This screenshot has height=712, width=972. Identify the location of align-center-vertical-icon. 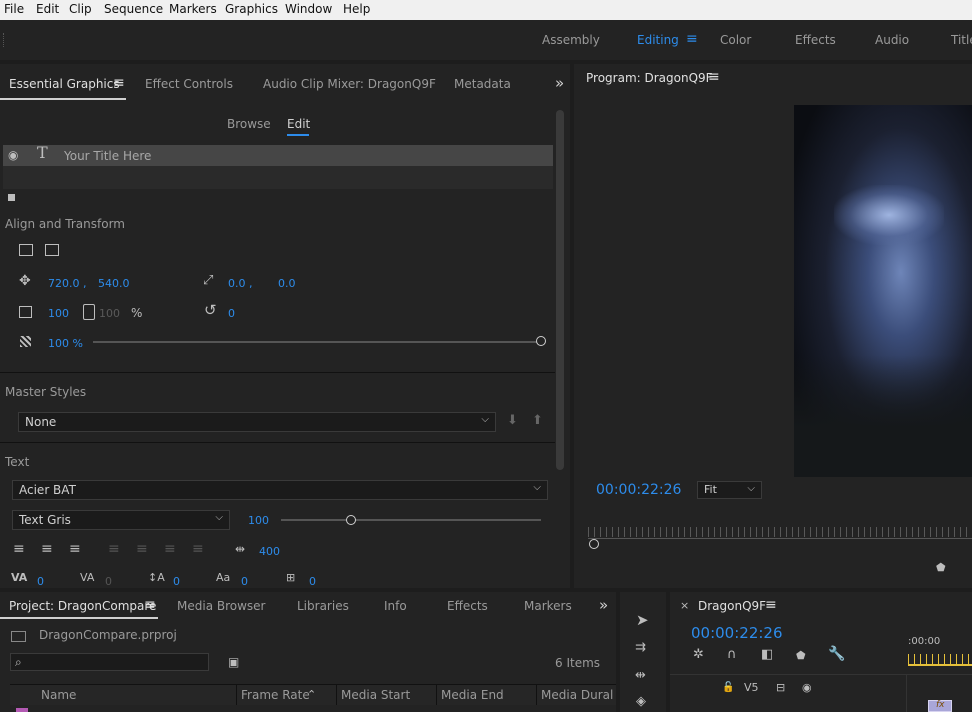
(26, 250).